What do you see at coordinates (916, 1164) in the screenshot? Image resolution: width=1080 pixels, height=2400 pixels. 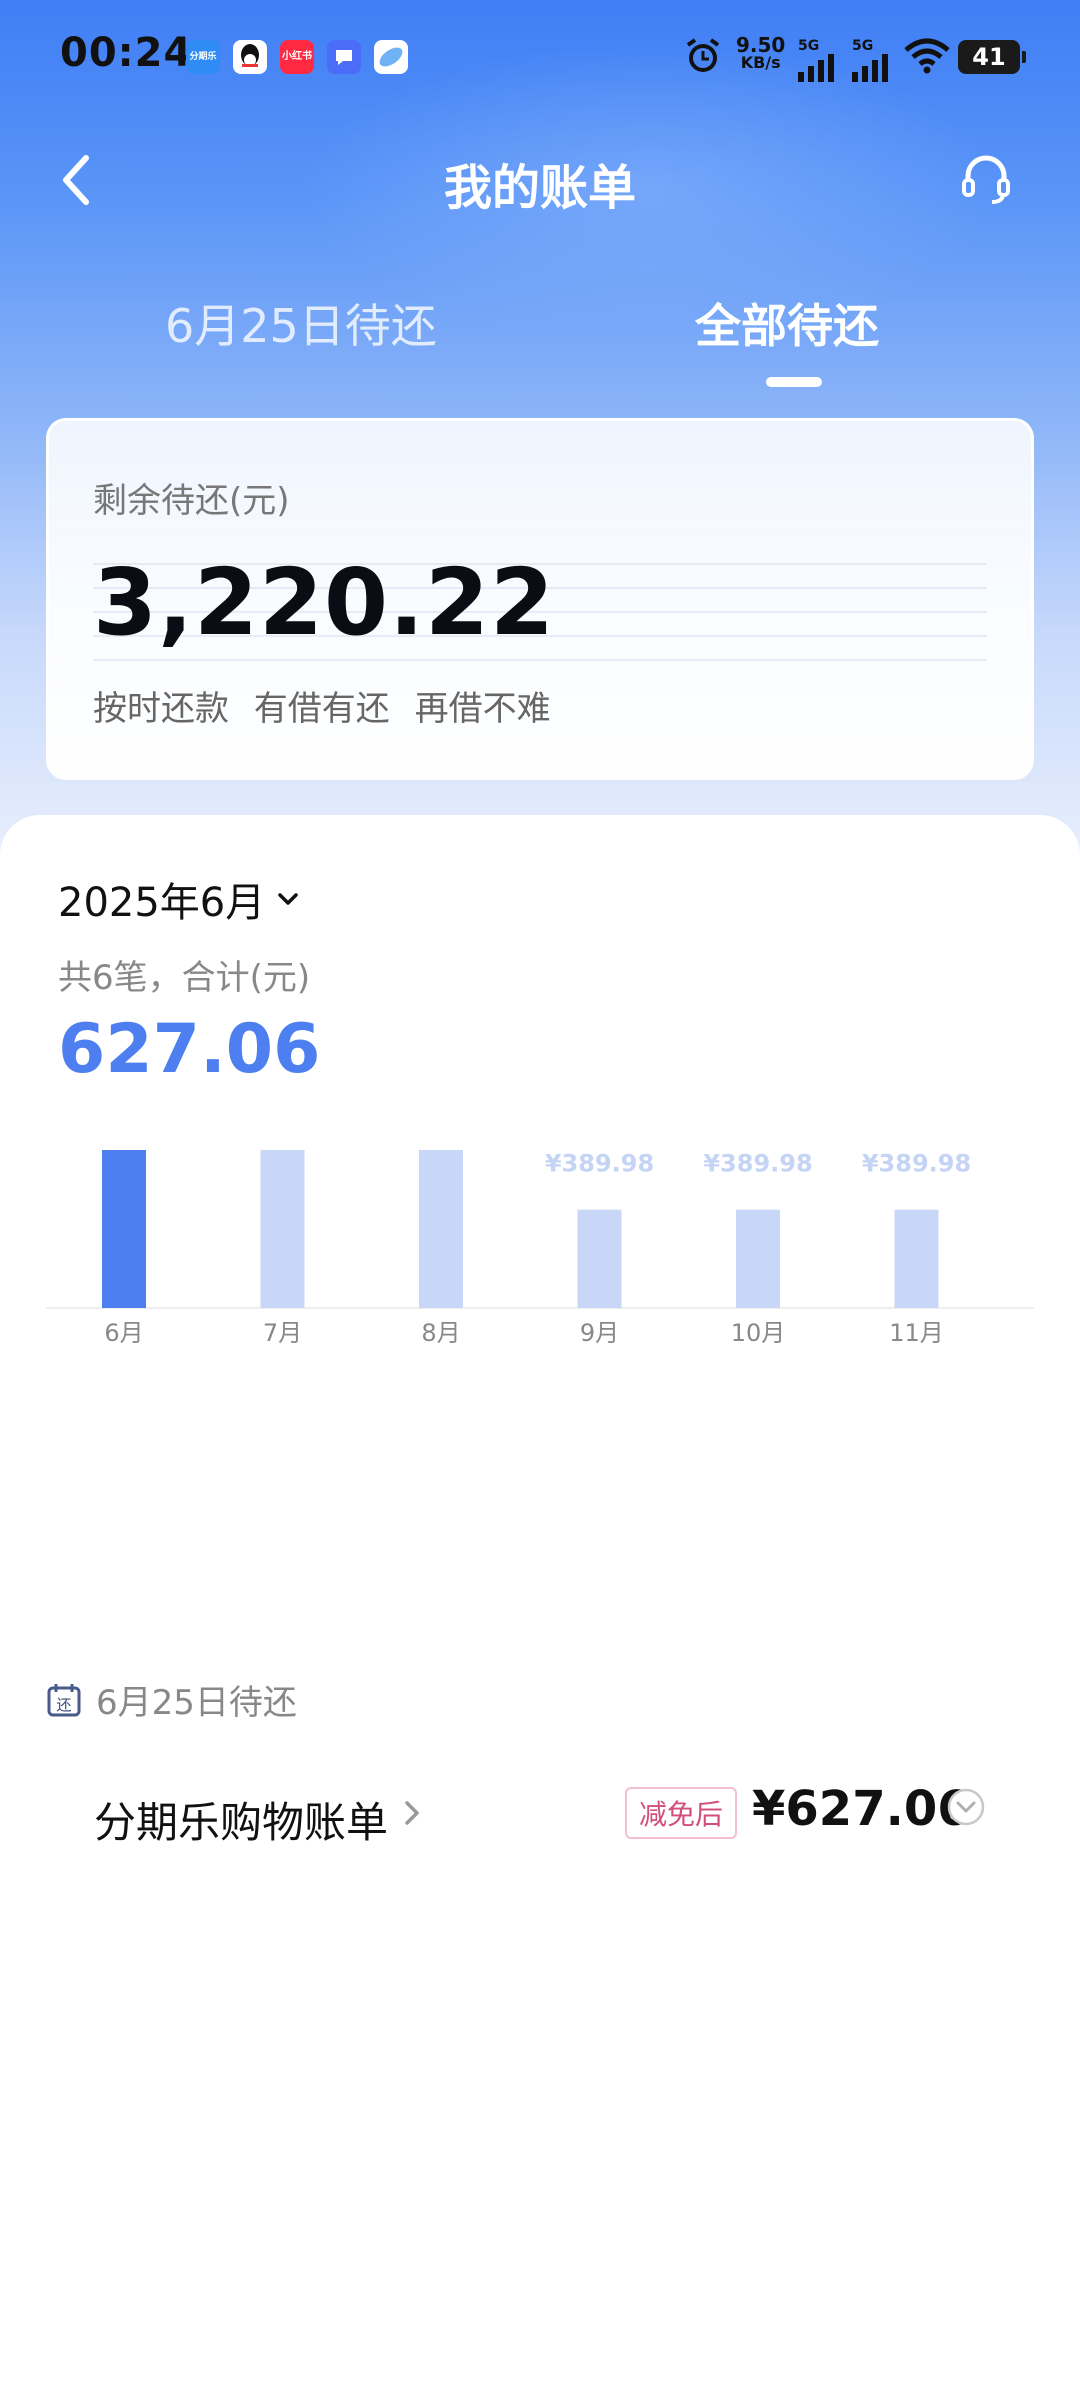 I see `chart-value-label-6: ¥389.98` at bounding box center [916, 1164].